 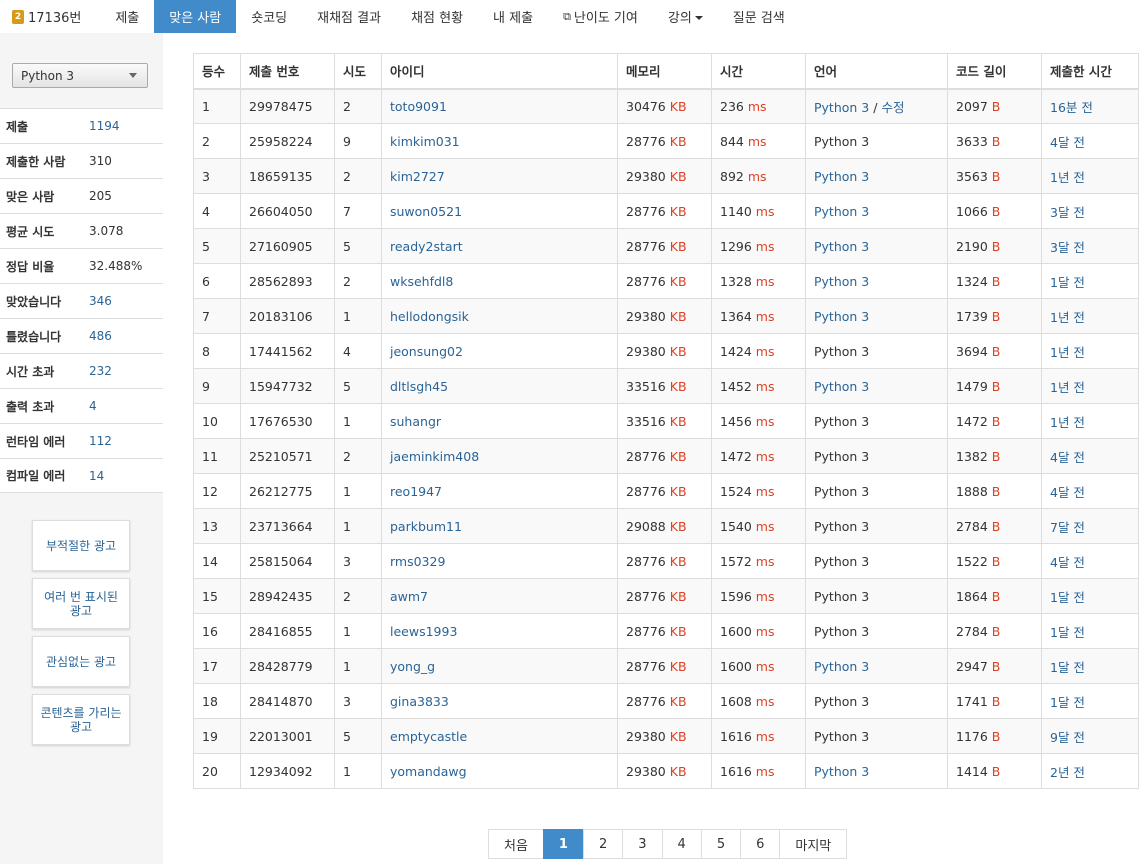 I want to click on user-id-link: dltlsgh45, so click(x=419, y=386).